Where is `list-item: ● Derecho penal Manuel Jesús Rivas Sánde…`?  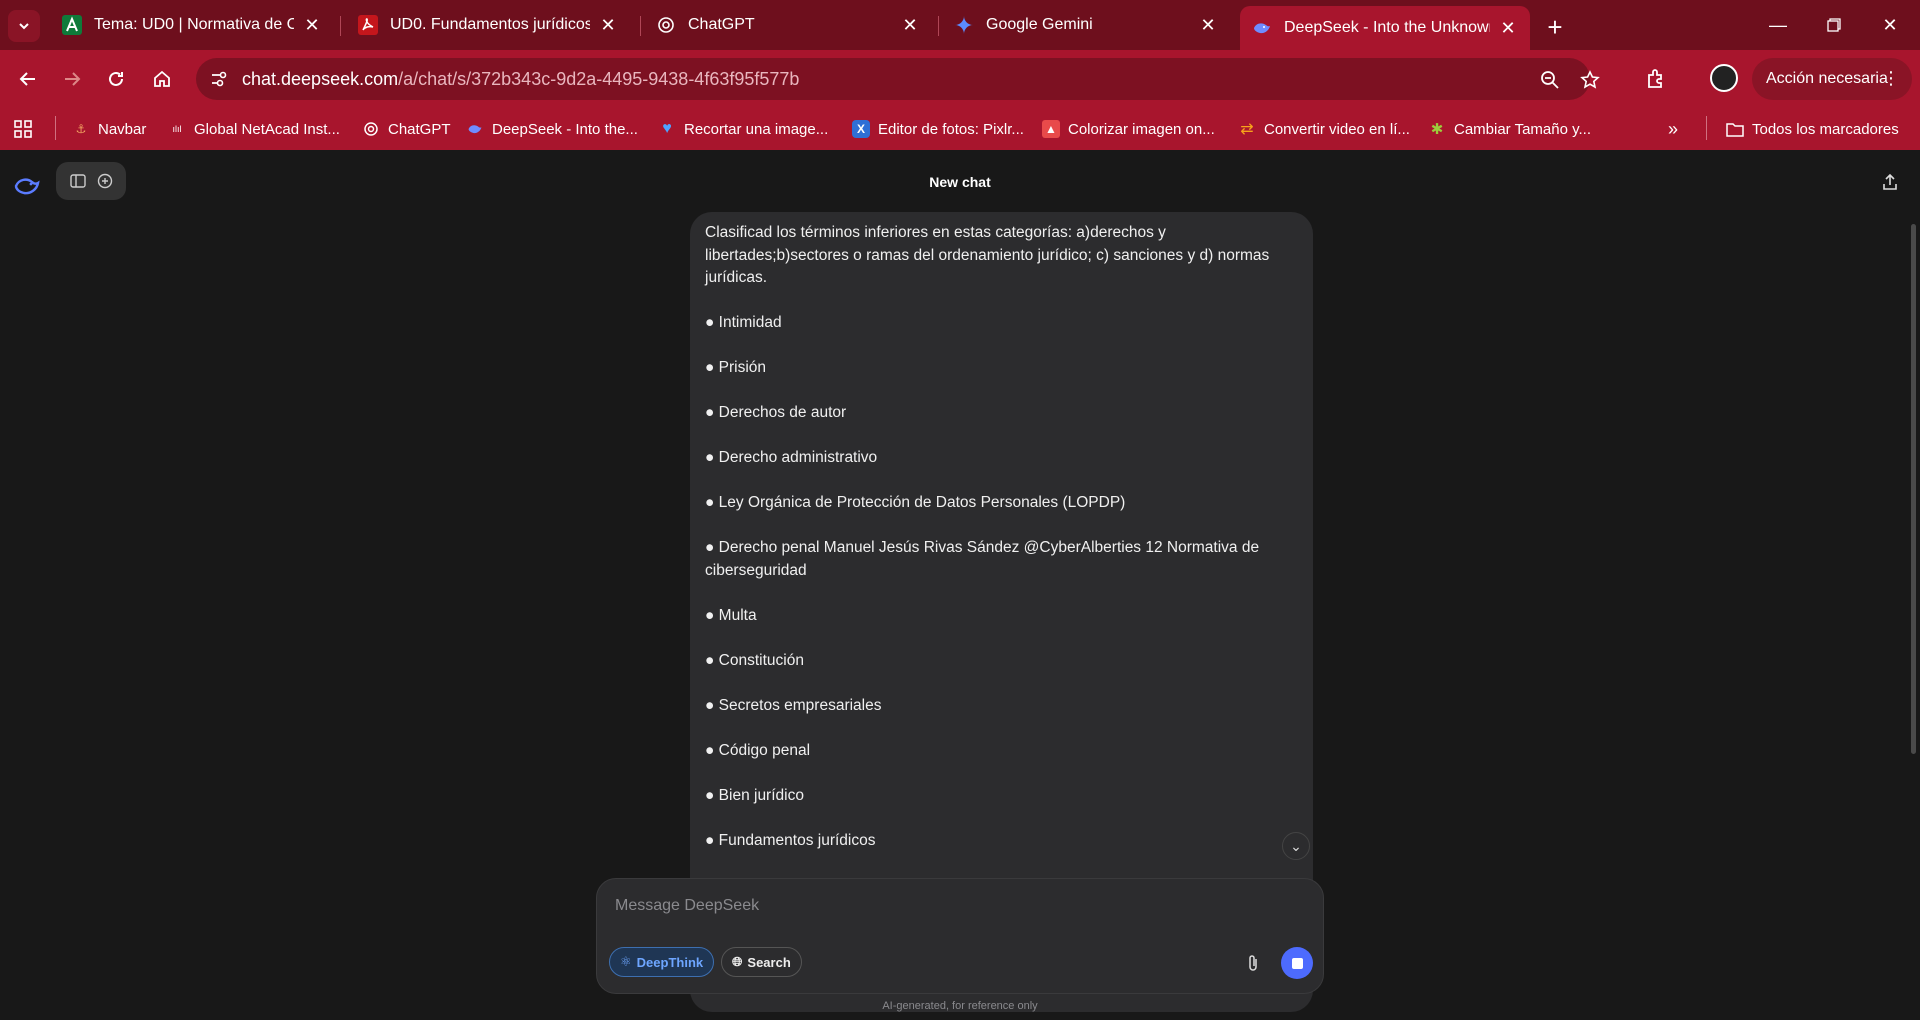
list-item: ● Derecho penal Manuel Jesús Rivas Sánde… is located at coordinates (982, 559).